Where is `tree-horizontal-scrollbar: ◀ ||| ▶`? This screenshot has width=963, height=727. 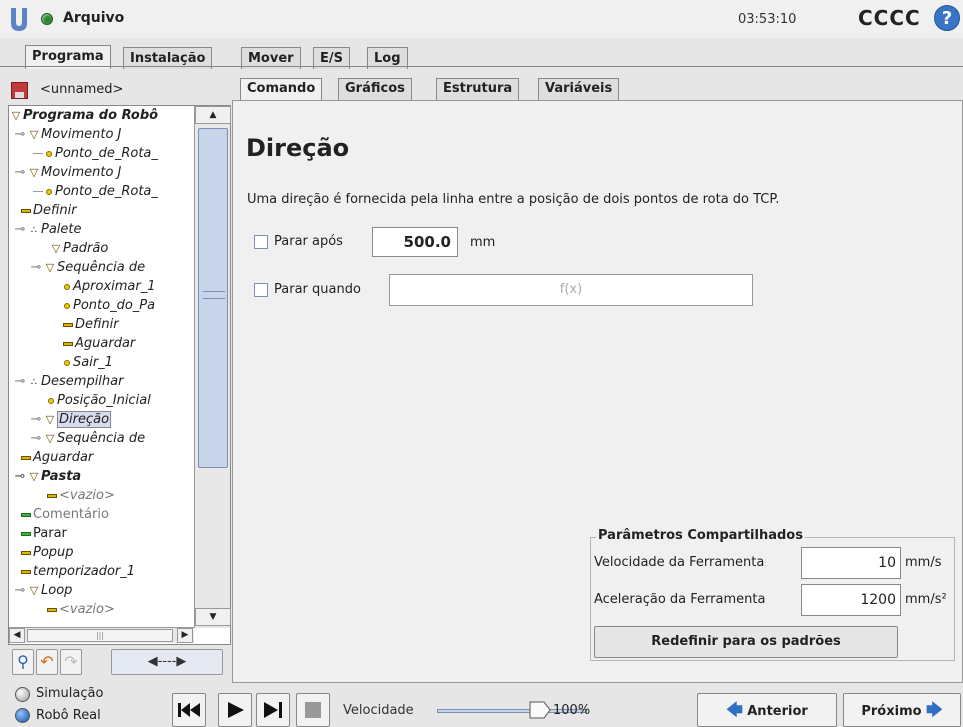 tree-horizontal-scrollbar: ◀ ||| ▶ is located at coordinates (101, 635).